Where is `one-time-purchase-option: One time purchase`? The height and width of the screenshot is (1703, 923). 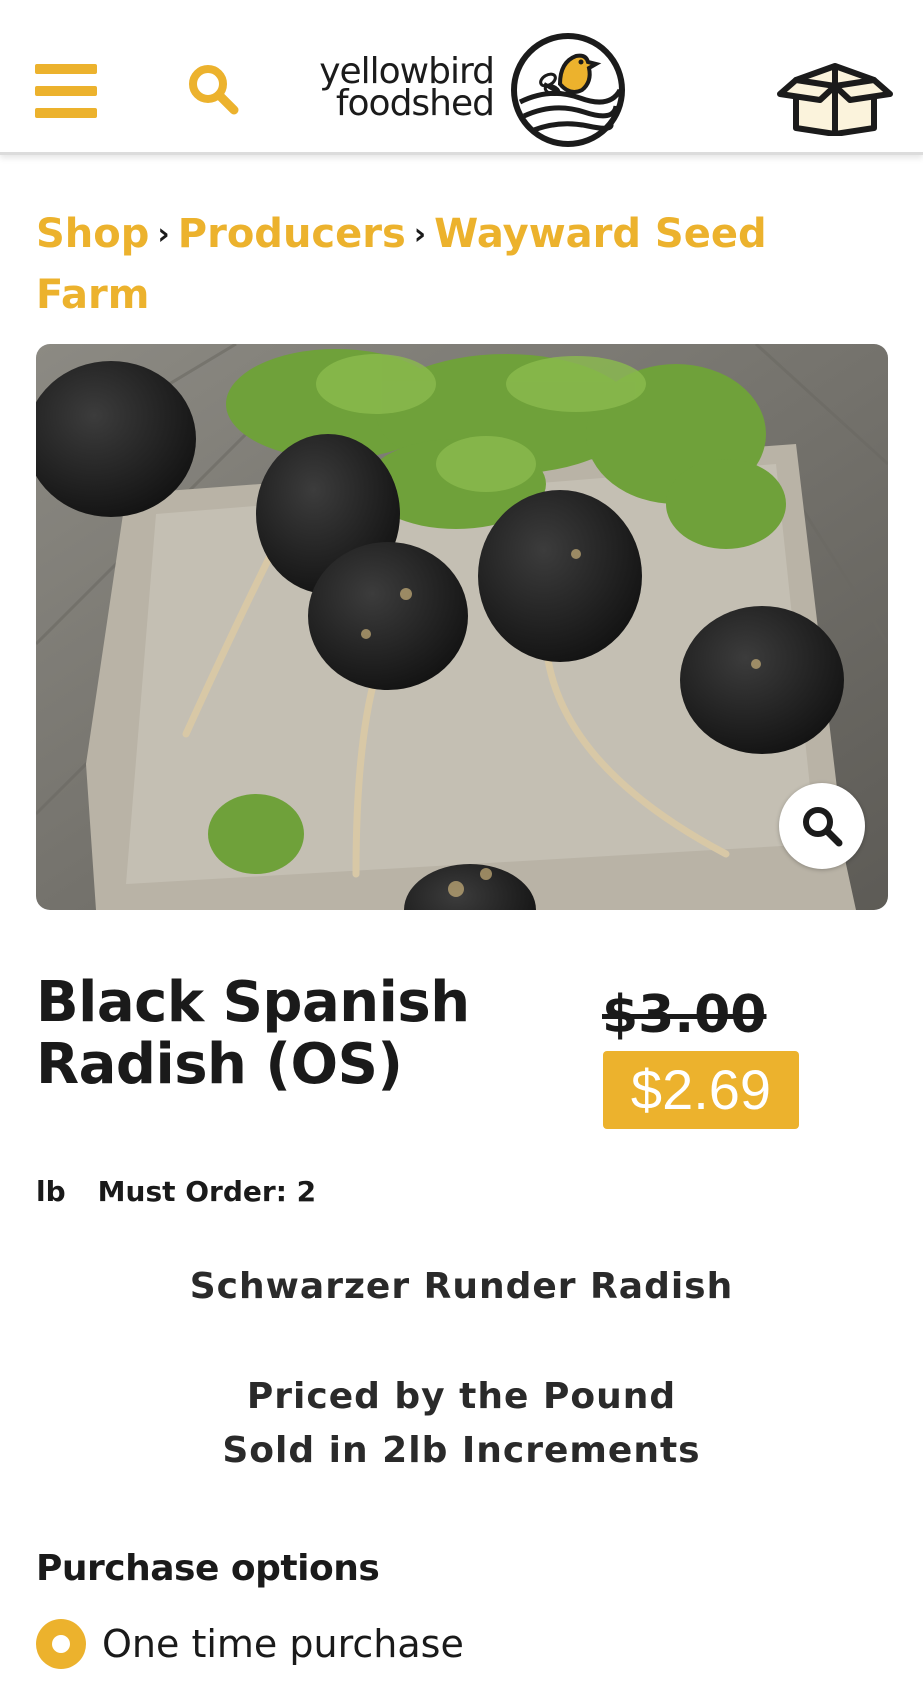 one-time-purchase-option: One time purchase is located at coordinates (250, 1644).